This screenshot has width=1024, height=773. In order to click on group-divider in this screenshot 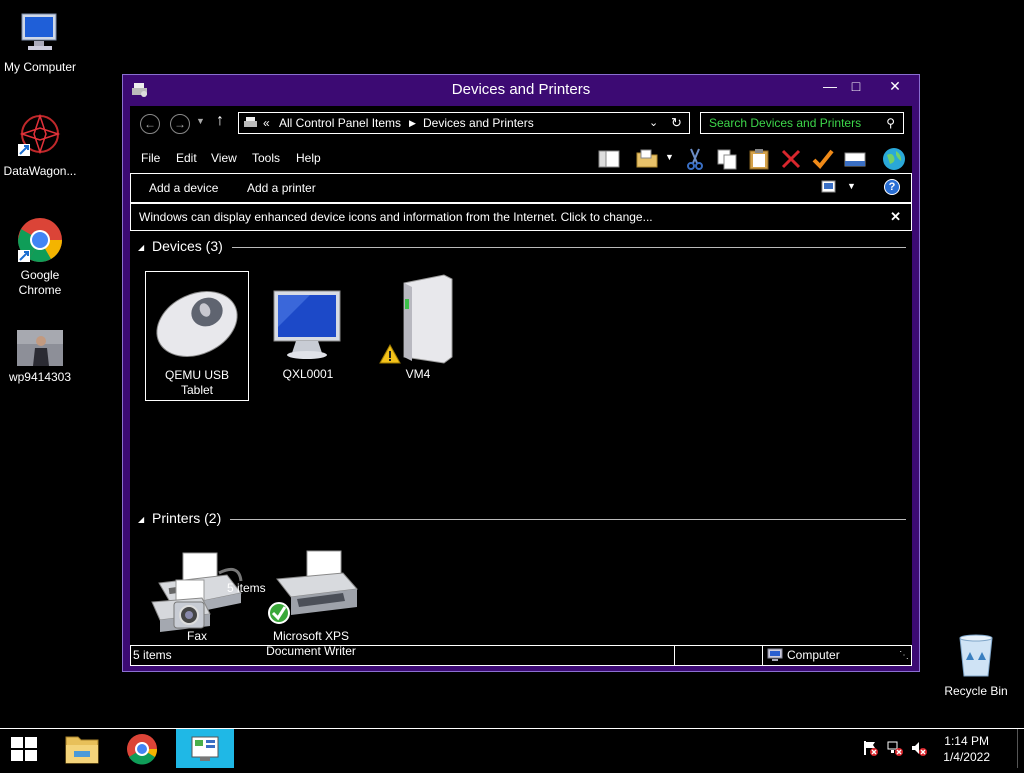, I will do `click(568, 519)`.